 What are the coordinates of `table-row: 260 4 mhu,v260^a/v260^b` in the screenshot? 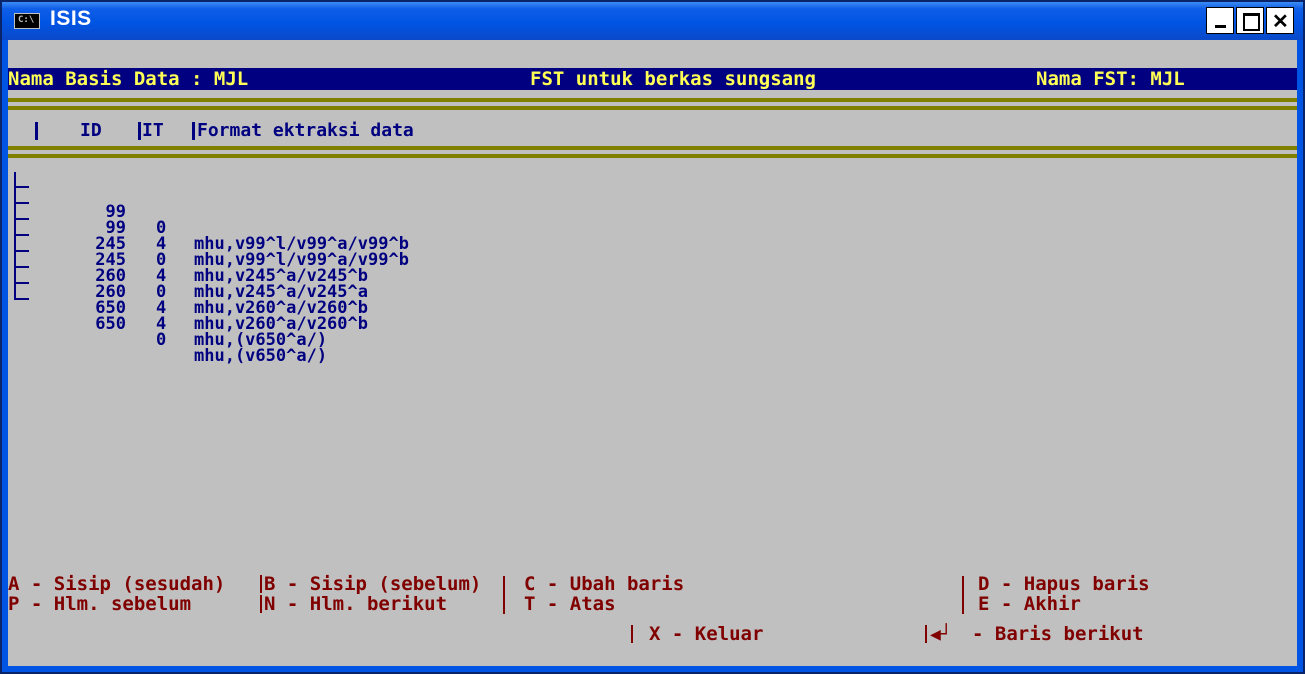 It's located at (652, 292).